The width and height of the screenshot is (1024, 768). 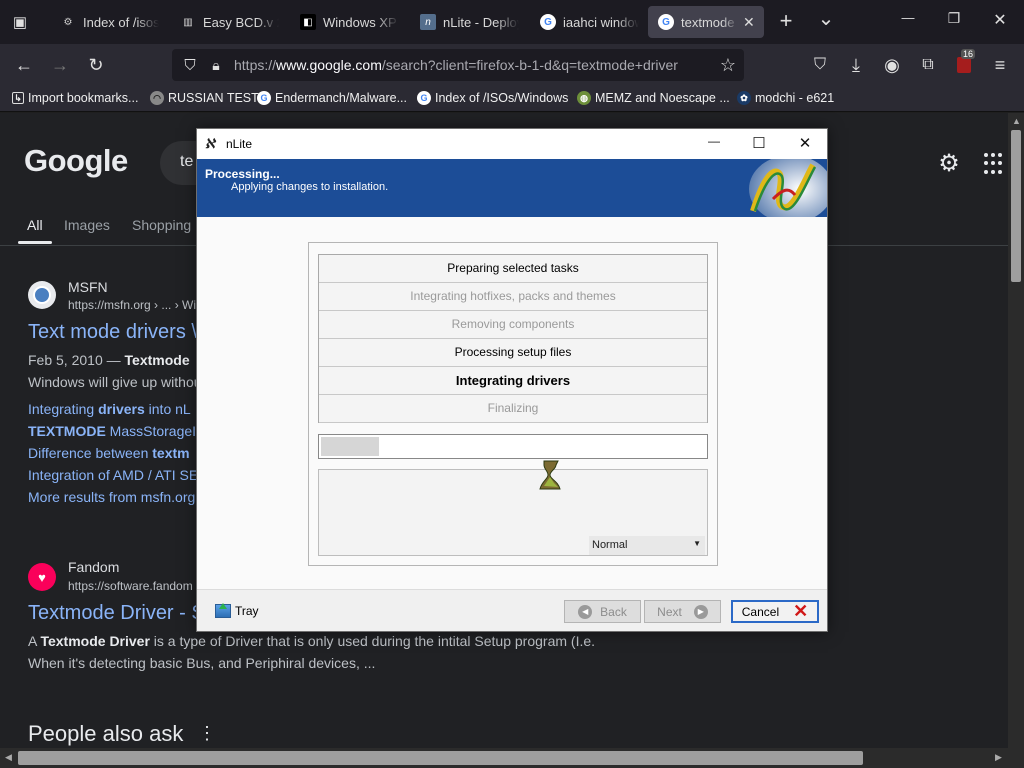 I want to click on close-window-button: ✕, so click(x=1000, y=20).